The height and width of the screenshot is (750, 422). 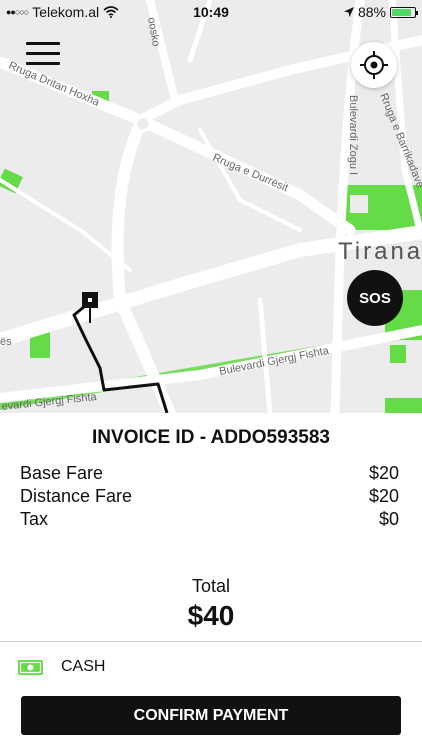 What do you see at coordinates (375, 298) in the screenshot?
I see `sos-button: SOS` at bounding box center [375, 298].